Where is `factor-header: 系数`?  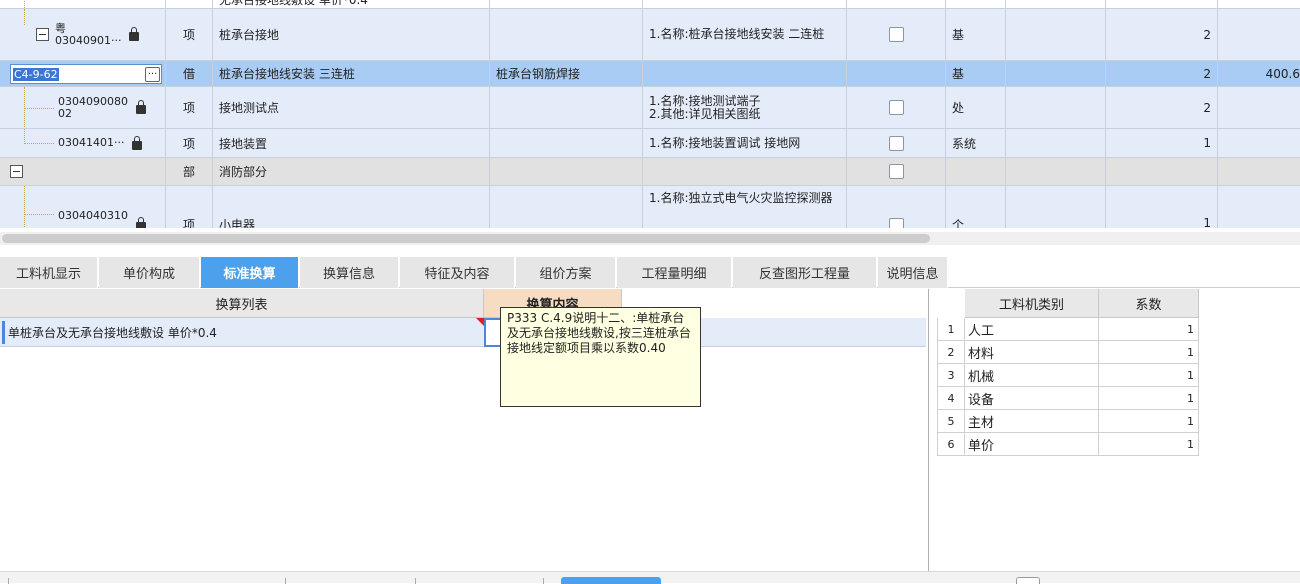
factor-header: 系数 is located at coordinates (1149, 303).